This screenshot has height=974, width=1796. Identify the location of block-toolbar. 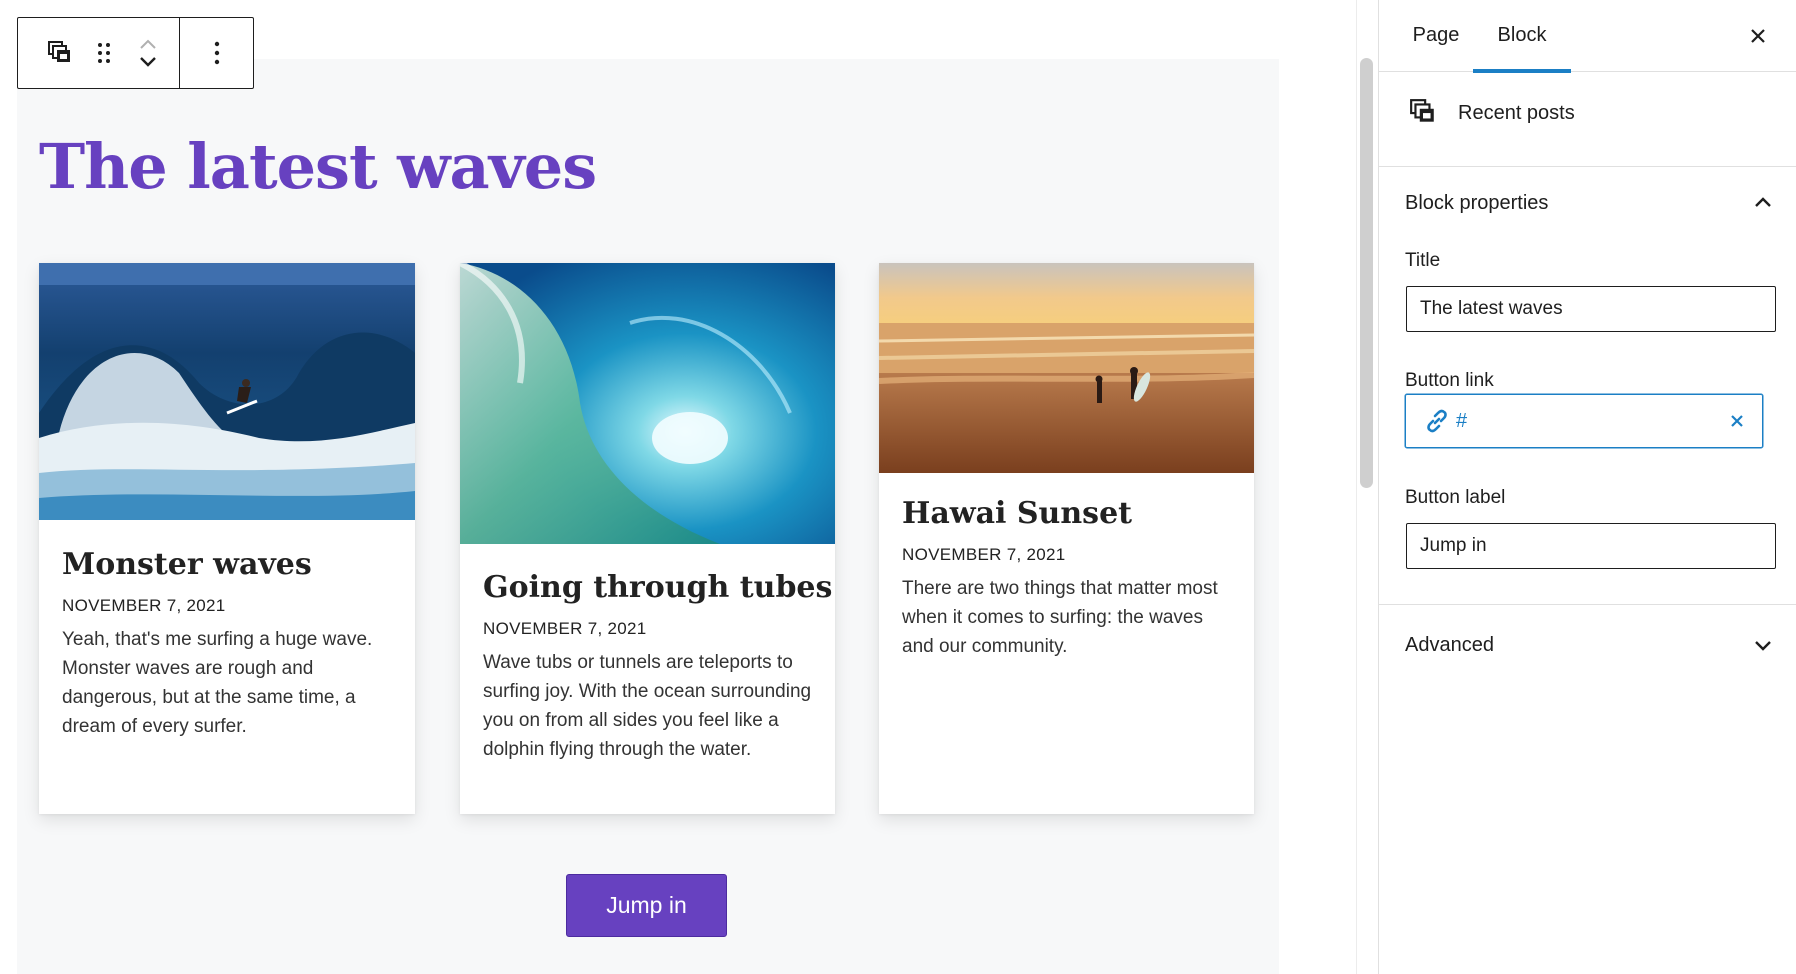
(135, 53).